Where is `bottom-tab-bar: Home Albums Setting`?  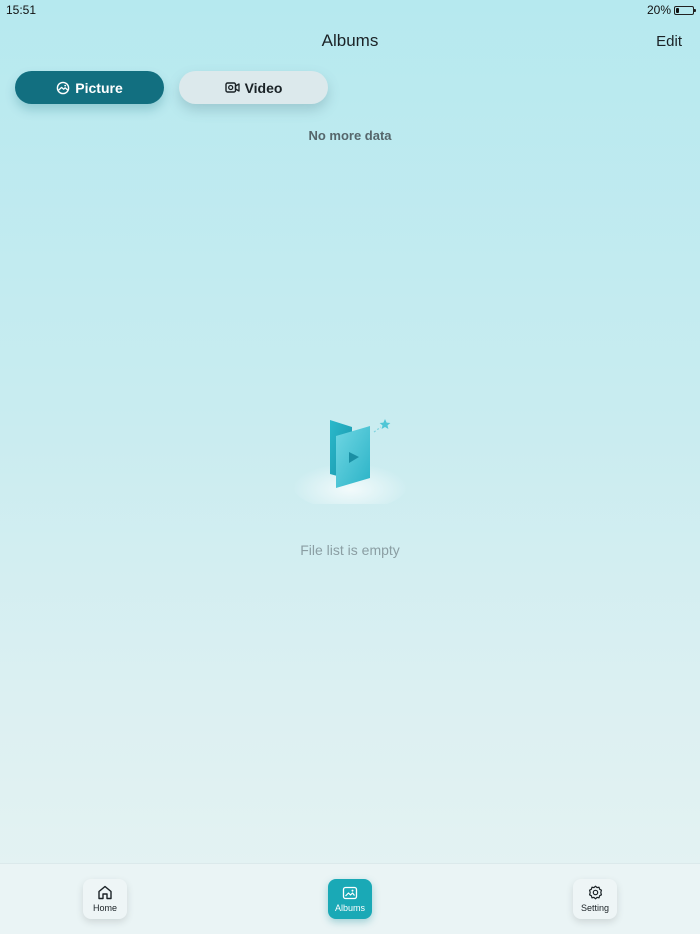
bottom-tab-bar: Home Albums Setting is located at coordinates (350, 898).